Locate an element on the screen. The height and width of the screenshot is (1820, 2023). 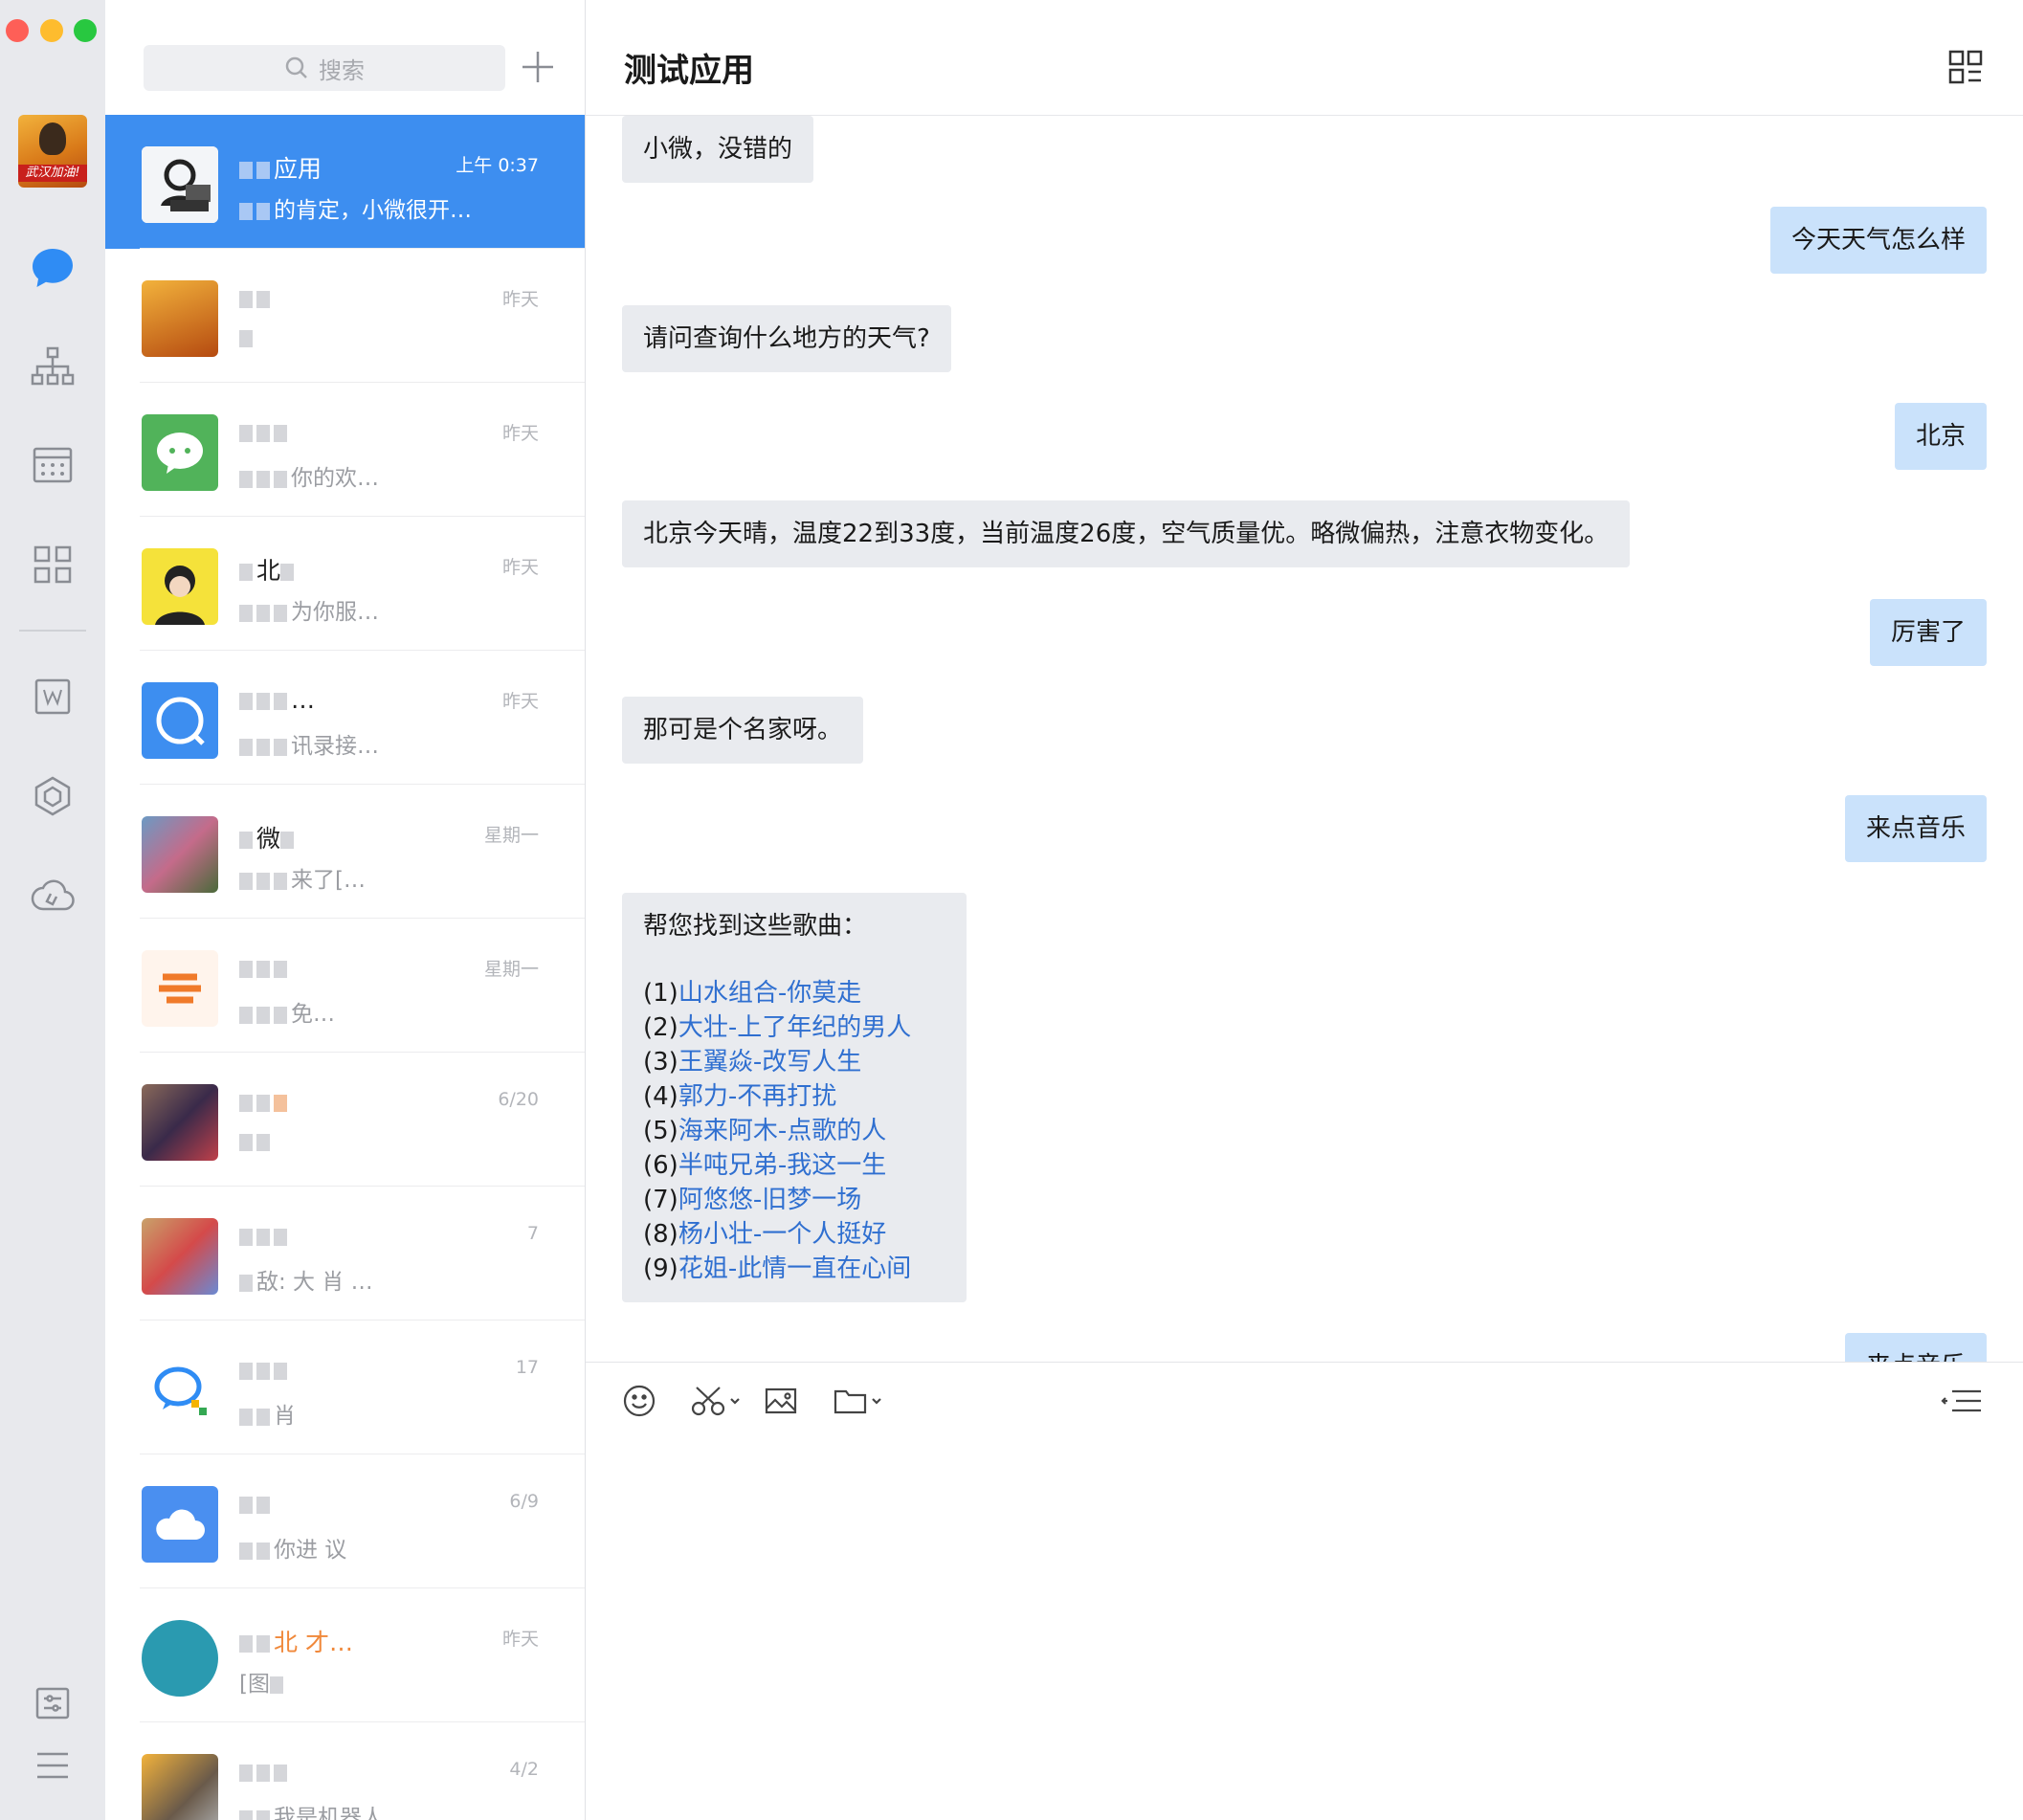
song-line: (5)海来阿木-点歌的人 is located at coordinates (794, 1131).